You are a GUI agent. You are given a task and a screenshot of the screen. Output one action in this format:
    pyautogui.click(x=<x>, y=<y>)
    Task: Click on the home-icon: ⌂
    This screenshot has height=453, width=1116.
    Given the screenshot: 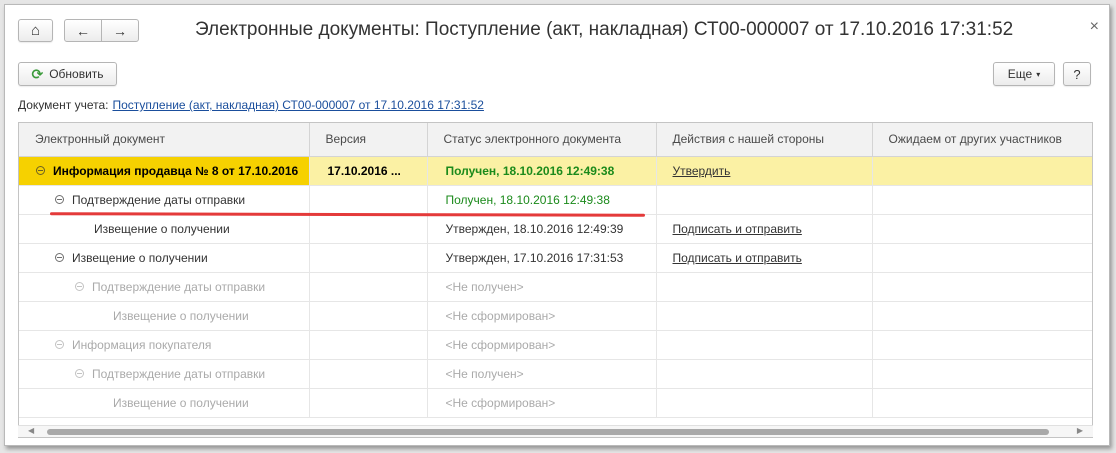 What is the action you would take?
    pyautogui.click(x=35, y=30)
    